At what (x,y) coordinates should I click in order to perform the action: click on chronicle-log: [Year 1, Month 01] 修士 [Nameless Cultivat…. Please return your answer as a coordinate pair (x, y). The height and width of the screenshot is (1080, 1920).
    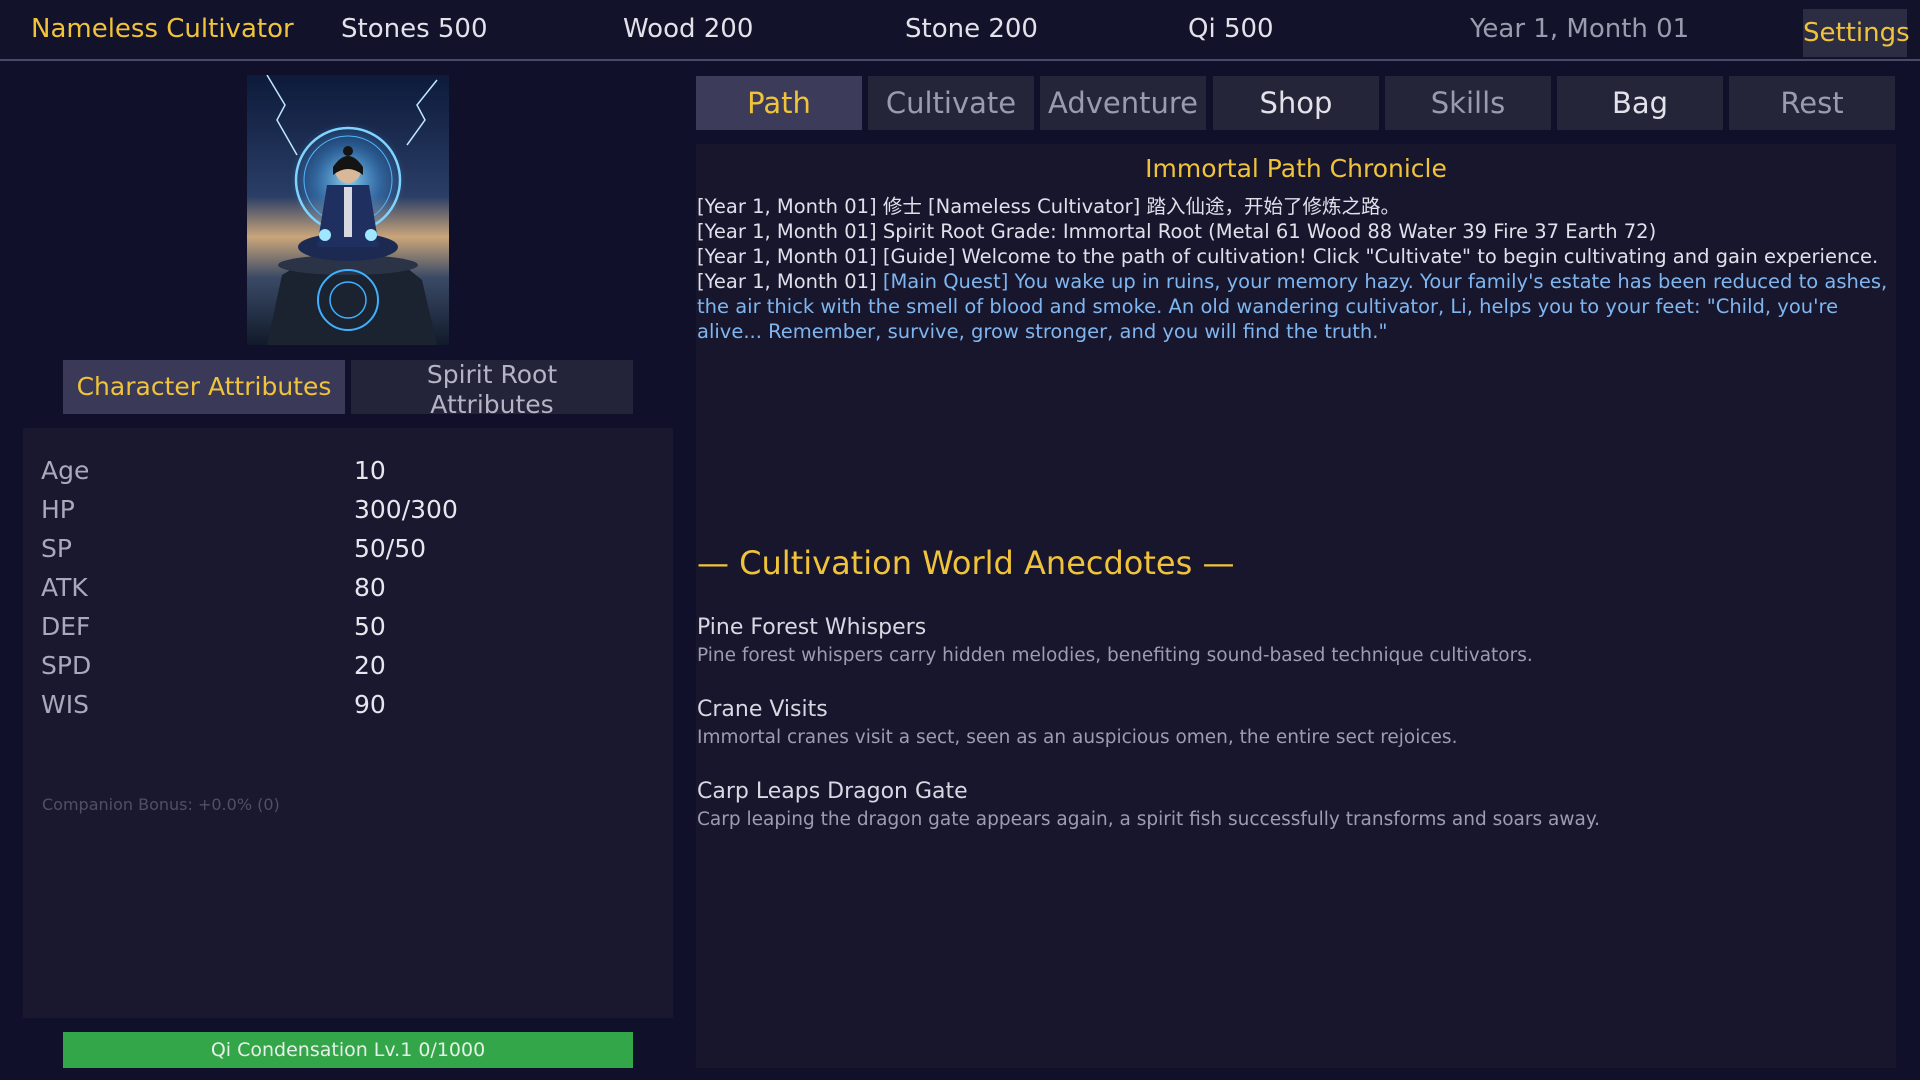
    Looking at the image, I should click on (1296, 269).